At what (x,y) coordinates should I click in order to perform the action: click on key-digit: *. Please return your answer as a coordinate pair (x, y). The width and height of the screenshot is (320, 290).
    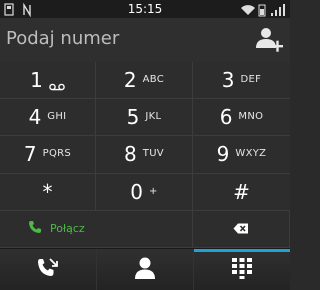
    Looking at the image, I should click on (47, 191).